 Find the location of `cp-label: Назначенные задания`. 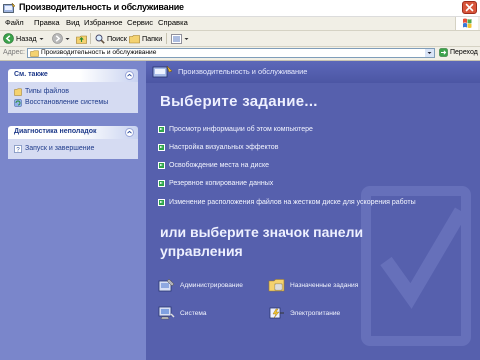

cp-label: Назначенные задания is located at coordinates (324, 285).